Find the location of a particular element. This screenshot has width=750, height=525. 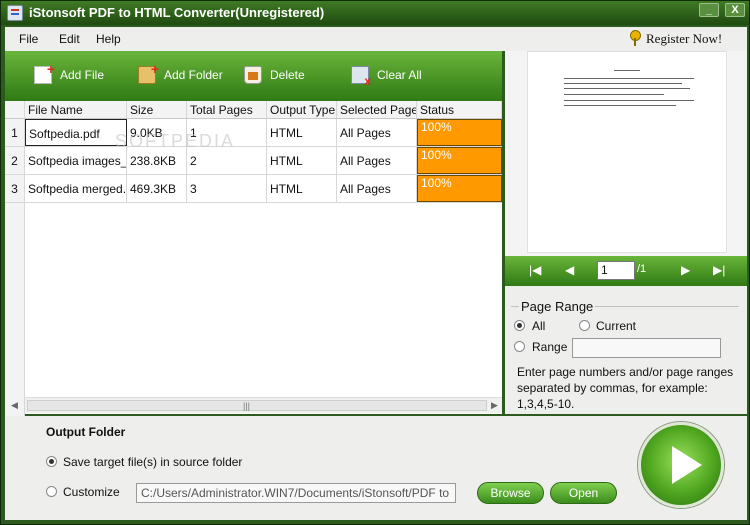

page-navigation: |◀ ◀ 1 /1 ▶ ▶| is located at coordinates (626, 271).